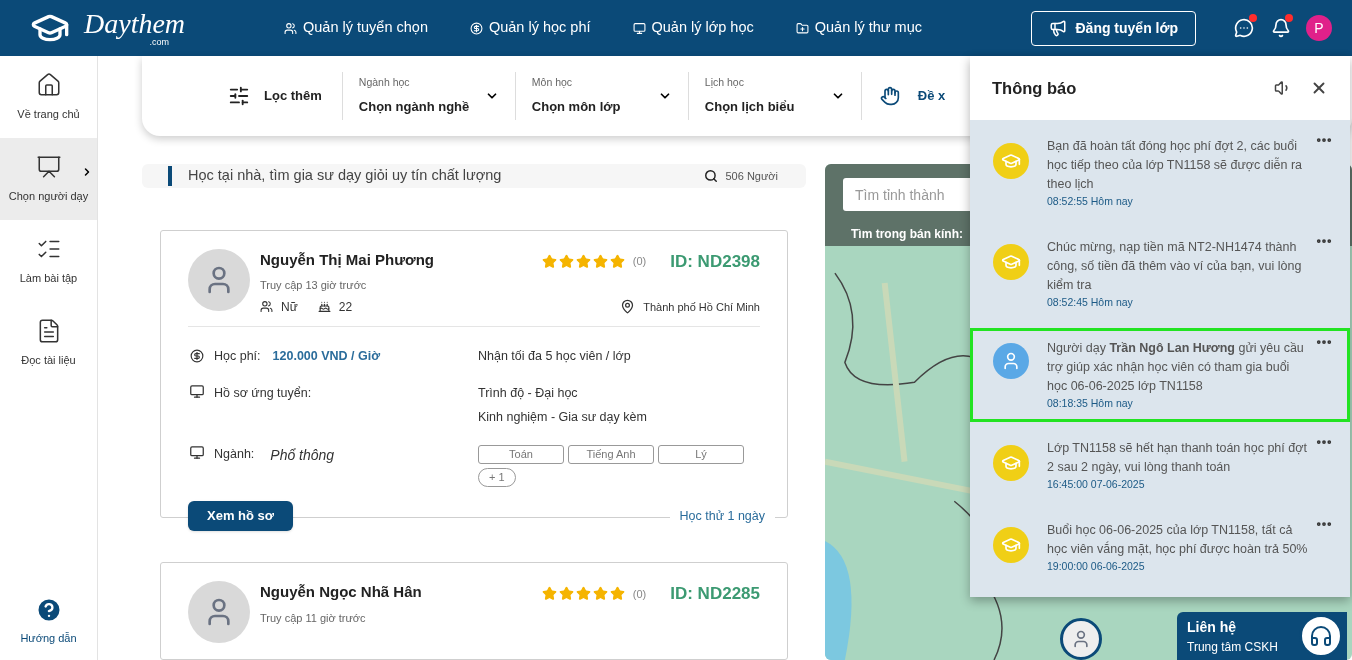 The image size is (1352, 660). I want to click on suggest-text: Đề x, so click(931, 96).